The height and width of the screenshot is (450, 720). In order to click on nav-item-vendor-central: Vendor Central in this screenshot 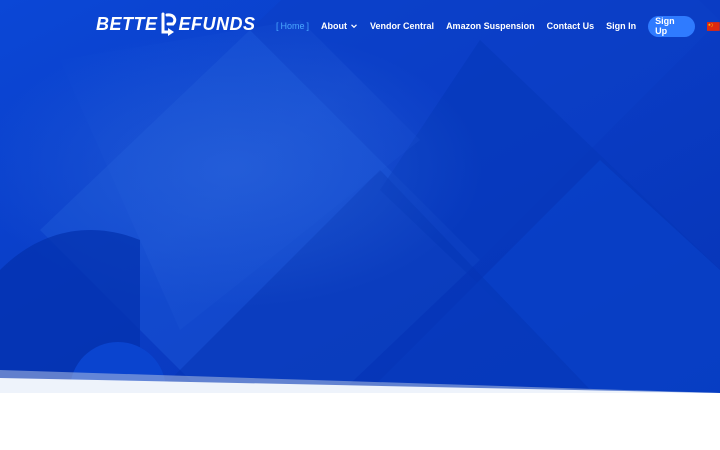, I will do `click(402, 26)`.